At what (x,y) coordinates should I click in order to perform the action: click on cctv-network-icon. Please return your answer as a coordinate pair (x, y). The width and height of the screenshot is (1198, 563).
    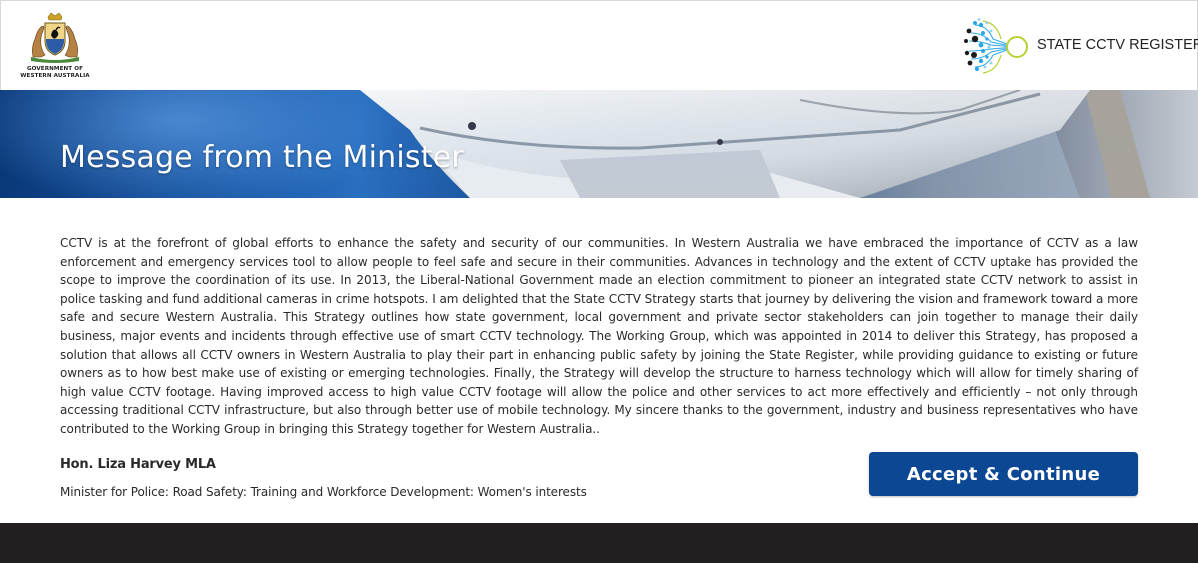
    Looking at the image, I should click on (996, 46).